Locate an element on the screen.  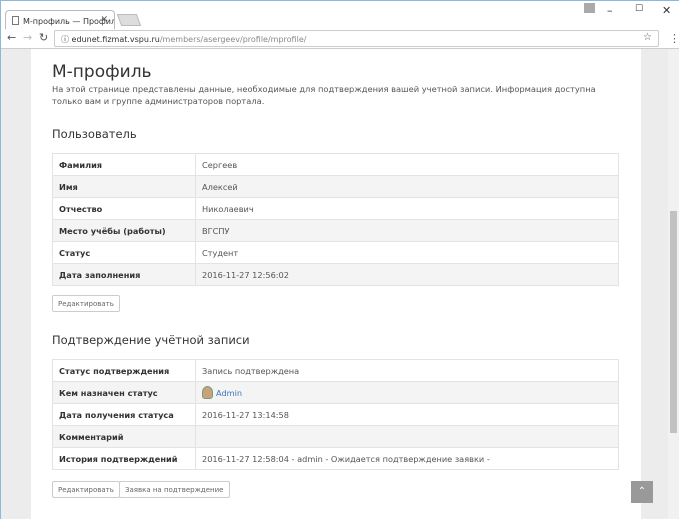
table-row: Место учёбы (работы) ВГСПУ is located at coordinates (335, 230).